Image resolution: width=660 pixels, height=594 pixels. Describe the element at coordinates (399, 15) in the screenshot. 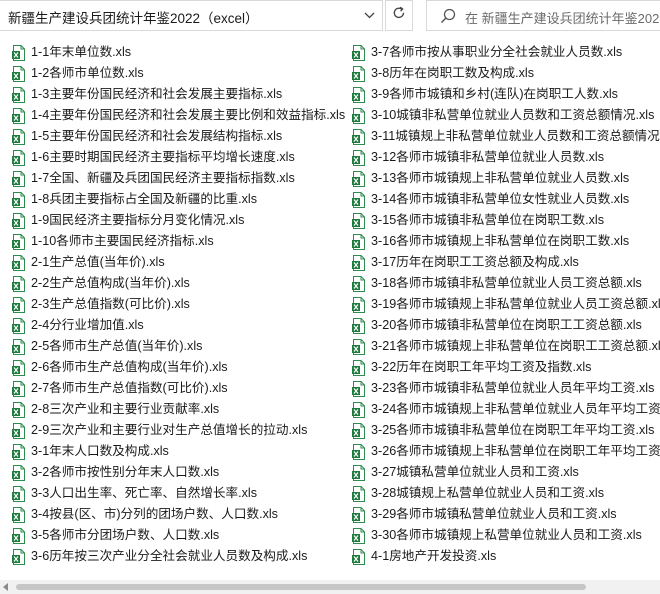

I see `refresh-button` at that location.